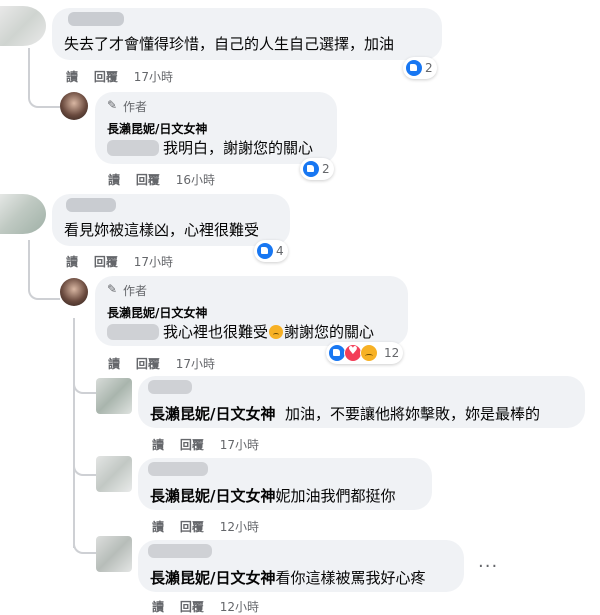 The width and height of the screenshot is (600, 615). I want to click on sad-reaction-icon, so click(369, 353).